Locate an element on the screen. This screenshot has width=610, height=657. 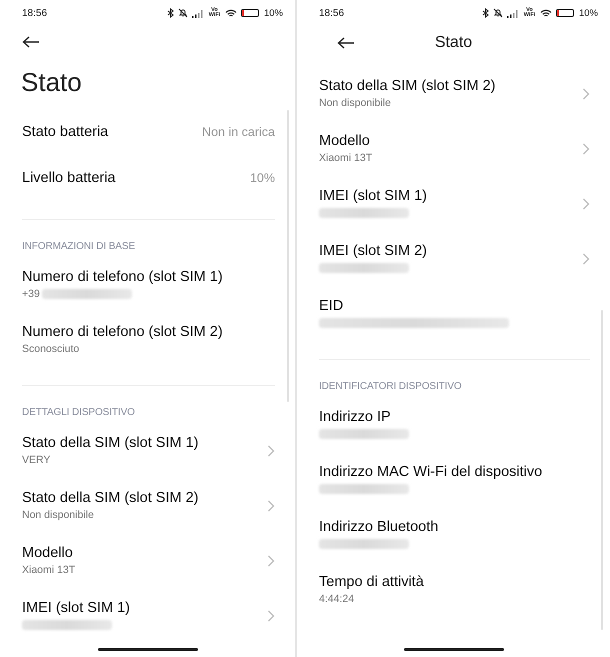
row-subtitle: Sconosciuto is located at coordinates (51, 349).